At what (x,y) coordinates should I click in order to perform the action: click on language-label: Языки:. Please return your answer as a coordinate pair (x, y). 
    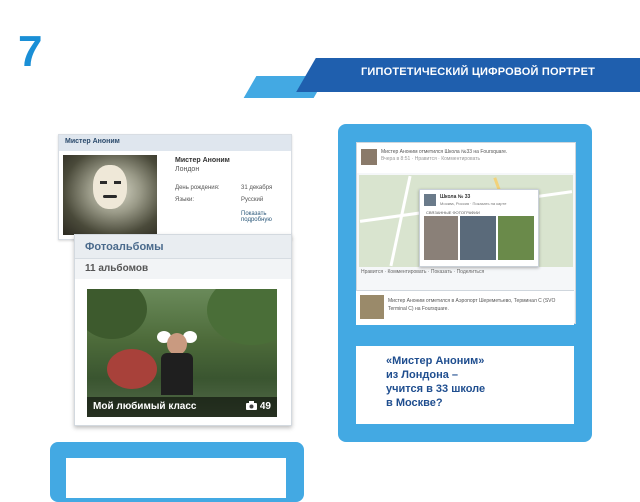
    Looking at the image, I should click on (185, 200).